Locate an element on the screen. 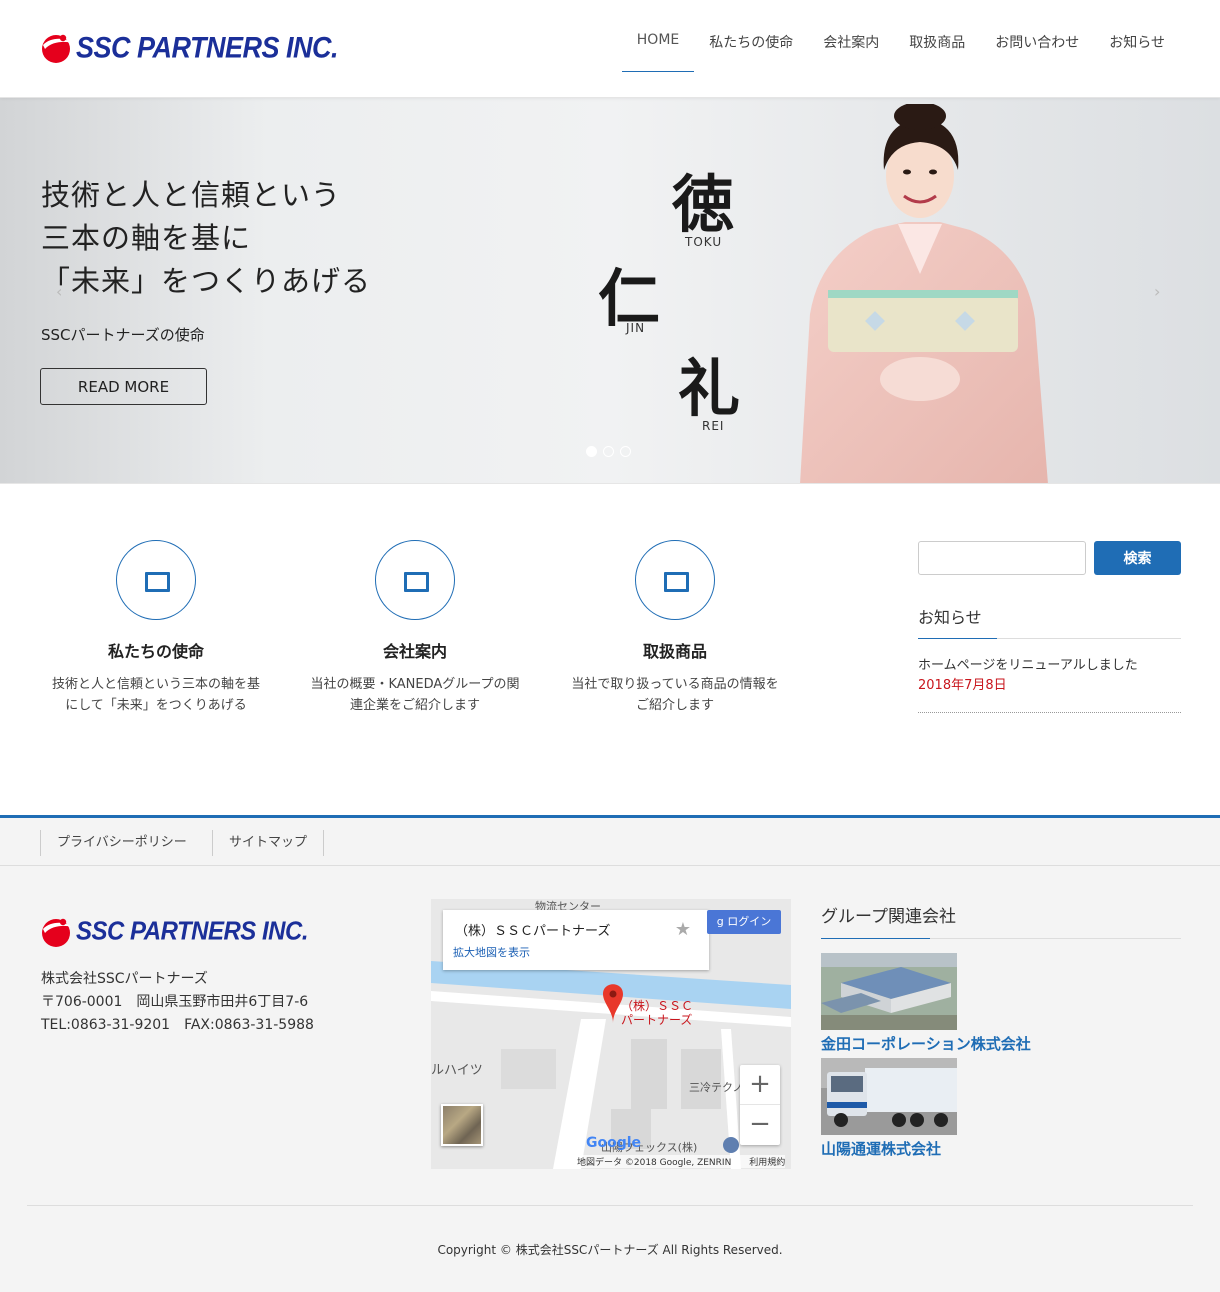 Image resolution: width=1220 pixels, height=1292 pixels. truck-image-icon is located at coordinates (889, 1096).